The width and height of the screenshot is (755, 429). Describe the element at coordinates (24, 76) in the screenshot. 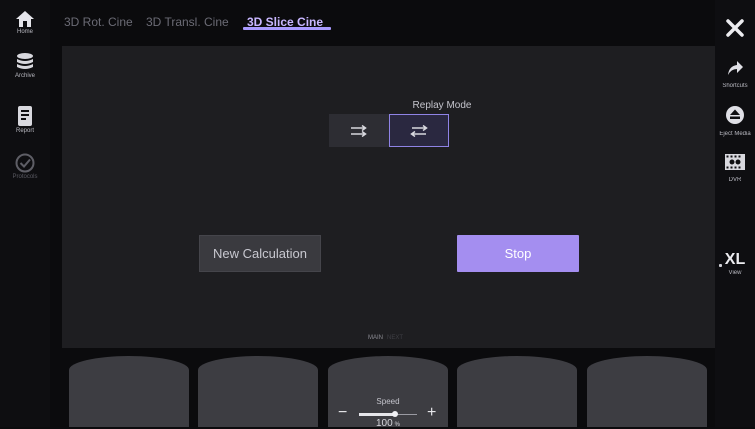

I see `archive-label: Archive` at that location.